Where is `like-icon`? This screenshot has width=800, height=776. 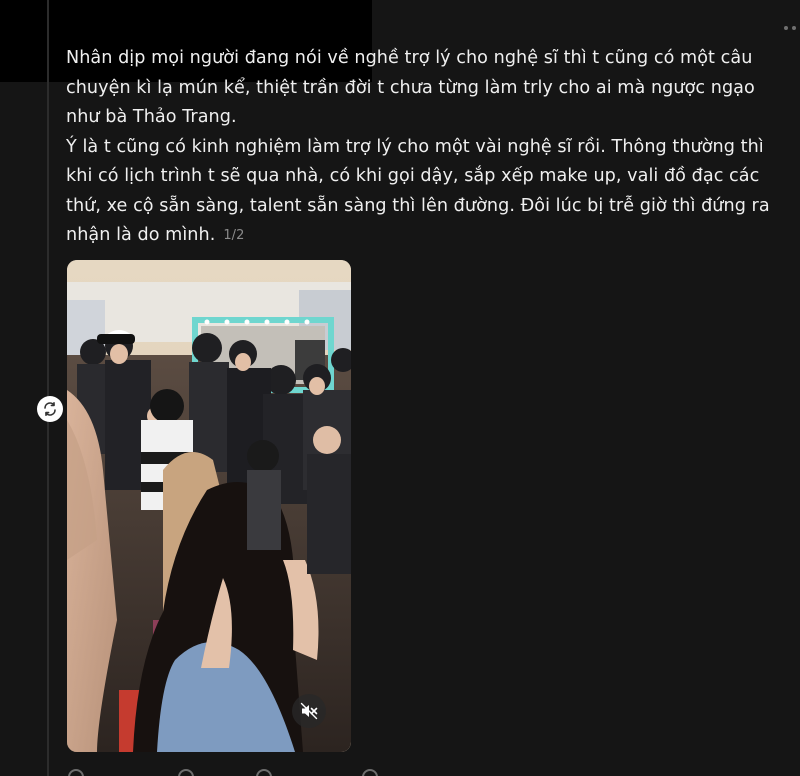
like-icon is located at coordinates (76, 772).